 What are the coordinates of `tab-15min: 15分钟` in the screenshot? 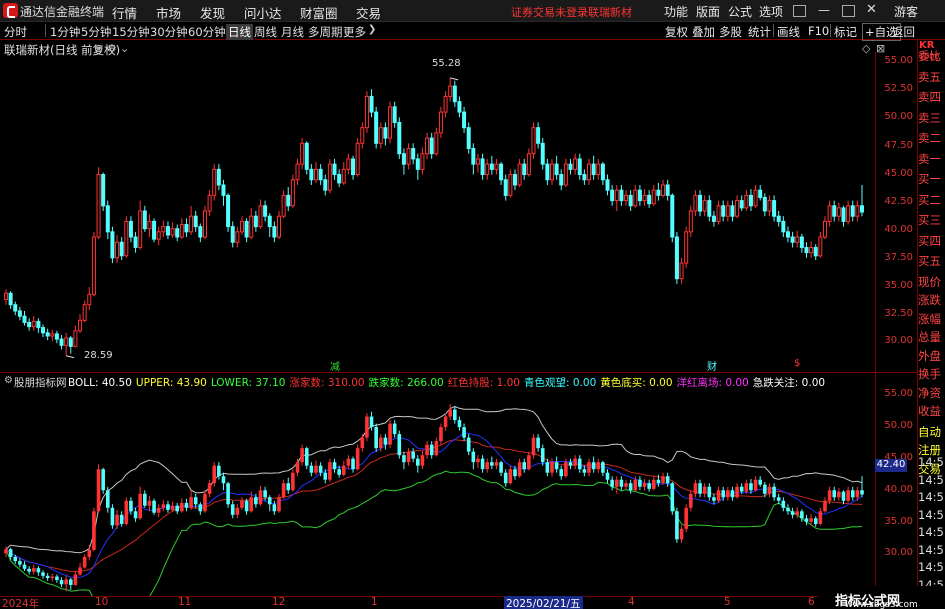 It's located at (131, 32).